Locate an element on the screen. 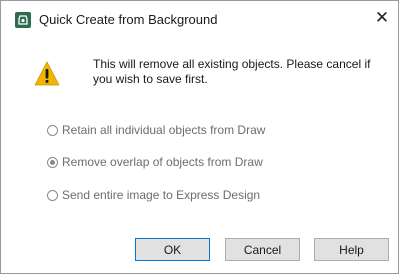 This screenshot has width=399, height=274. warning-icon is located at coordinates (47, 74).